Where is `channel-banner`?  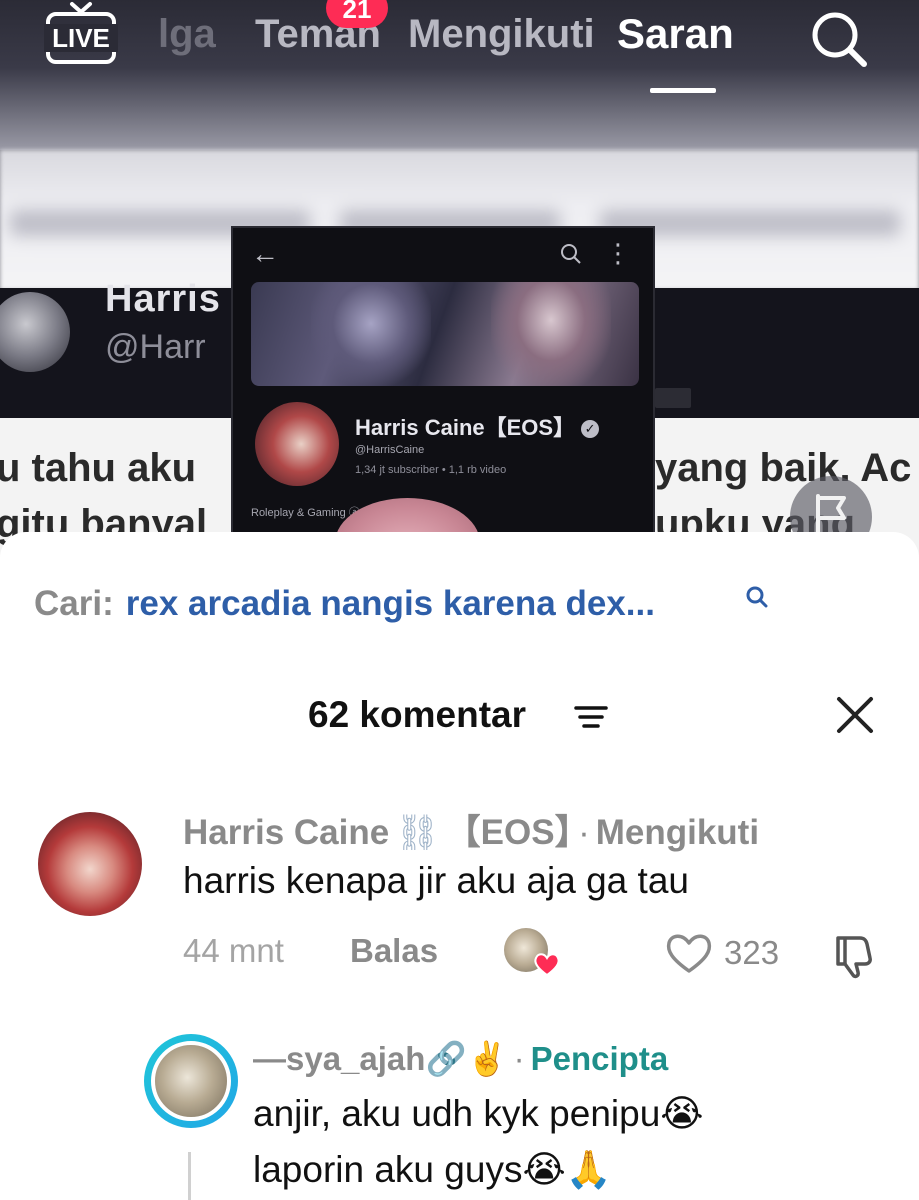
channel-banner is located at coordinates (445, 334).